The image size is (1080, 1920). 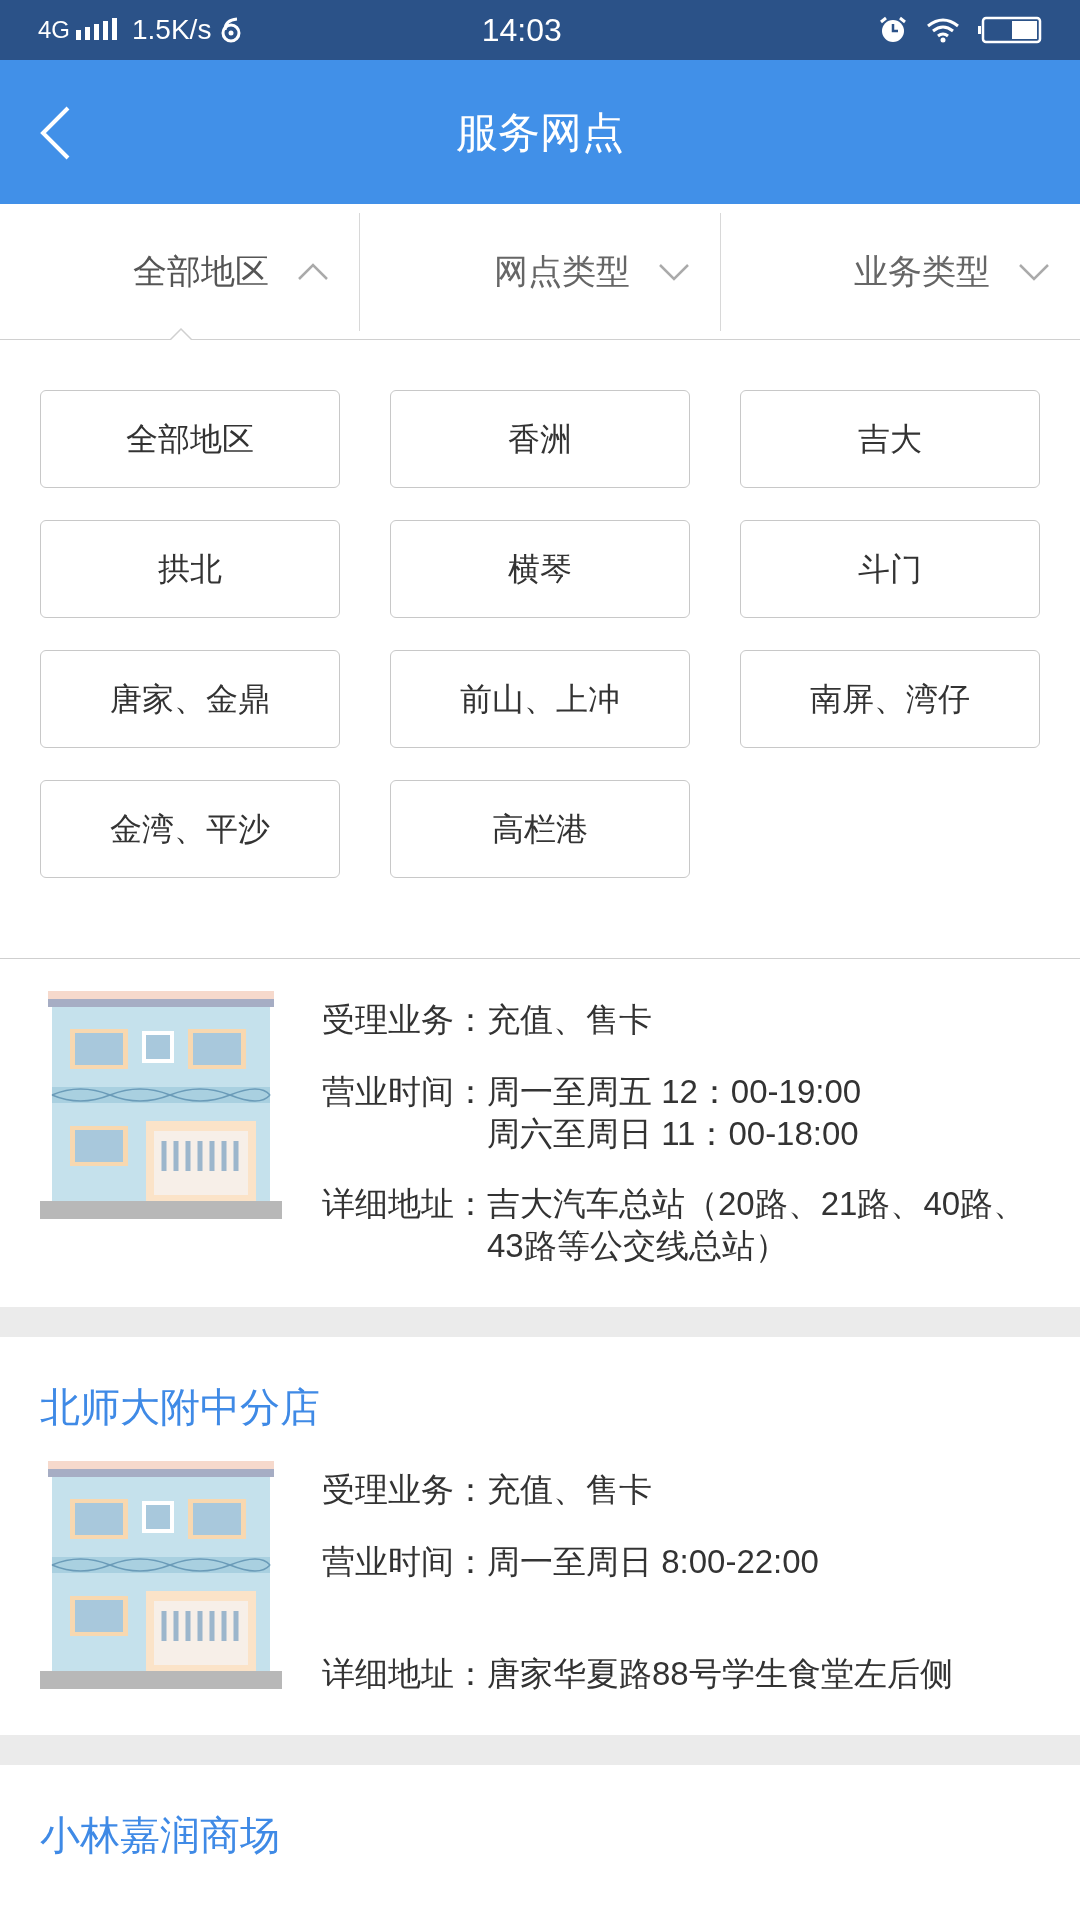 What do you see at coordinates (890, 439) in the screenshot?
I see `region-option: 吉大` at bounding box center [890, 439].